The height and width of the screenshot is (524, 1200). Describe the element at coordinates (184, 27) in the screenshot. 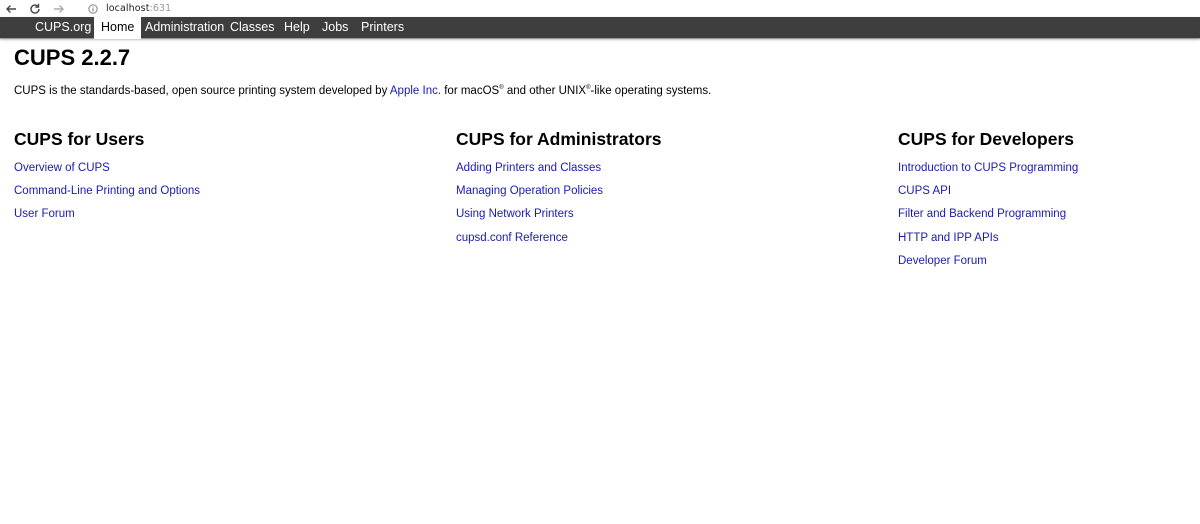

I see `nav-item-administration: Administration` at that location.